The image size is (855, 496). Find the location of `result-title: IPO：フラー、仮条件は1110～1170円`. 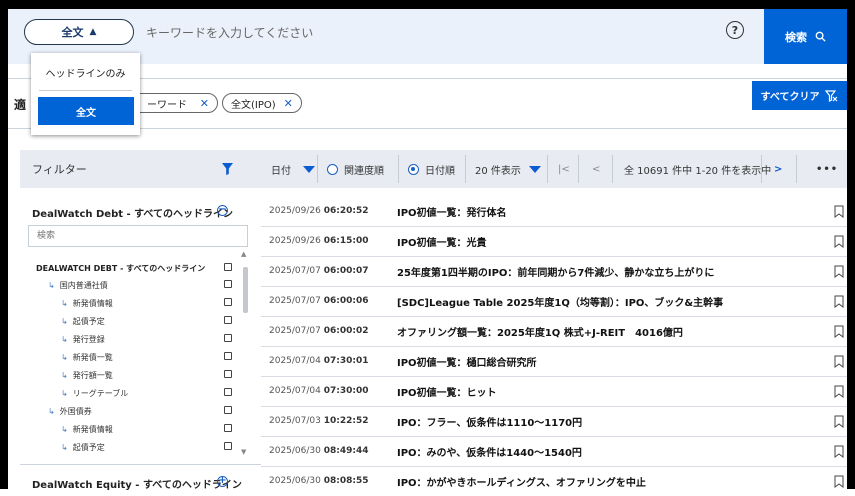

result-title: IPO：フラー、仮条件は1110～1170円 is located at coordinates (489, 421).